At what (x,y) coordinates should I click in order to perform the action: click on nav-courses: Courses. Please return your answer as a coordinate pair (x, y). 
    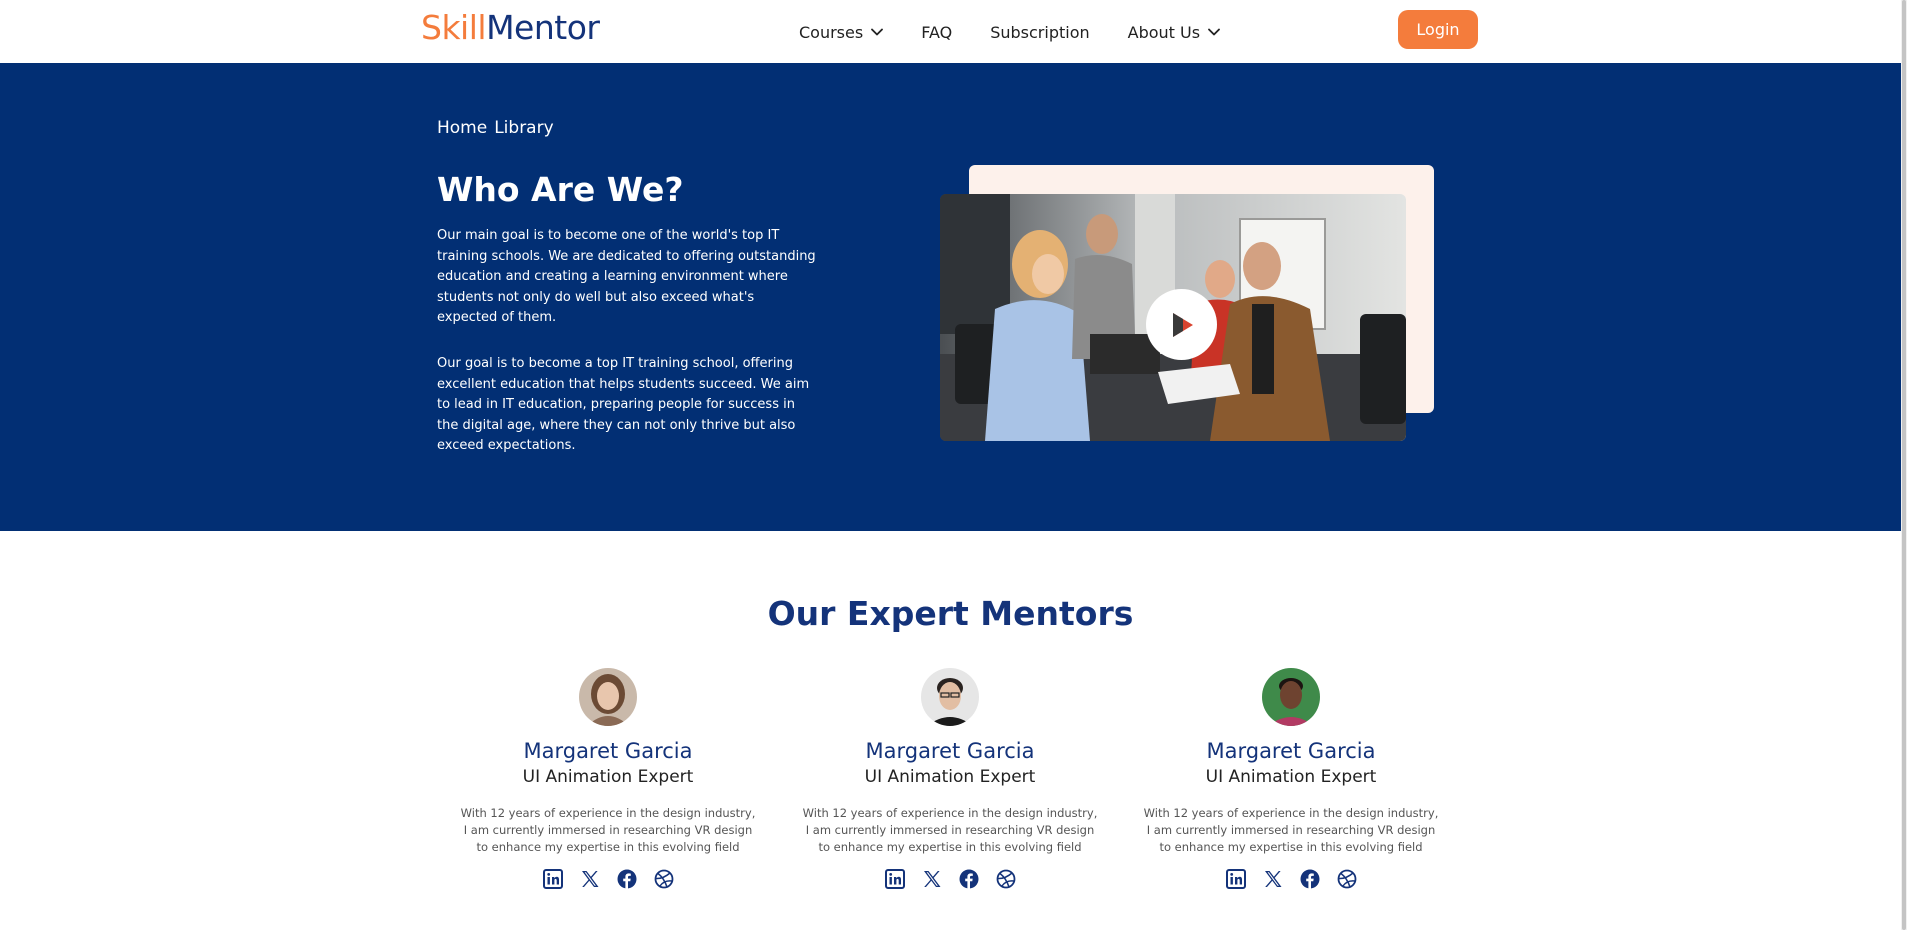
    Looking at the image, I should click on (841, 32).